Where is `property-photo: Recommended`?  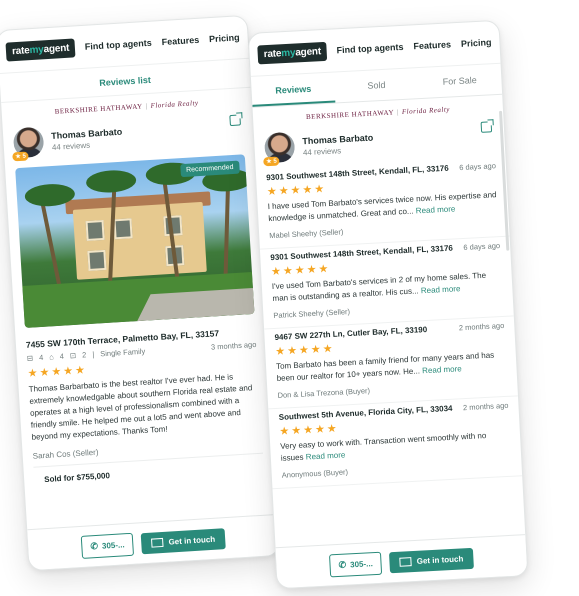 property-photo: Recommended is located at coordinates (135, 241).